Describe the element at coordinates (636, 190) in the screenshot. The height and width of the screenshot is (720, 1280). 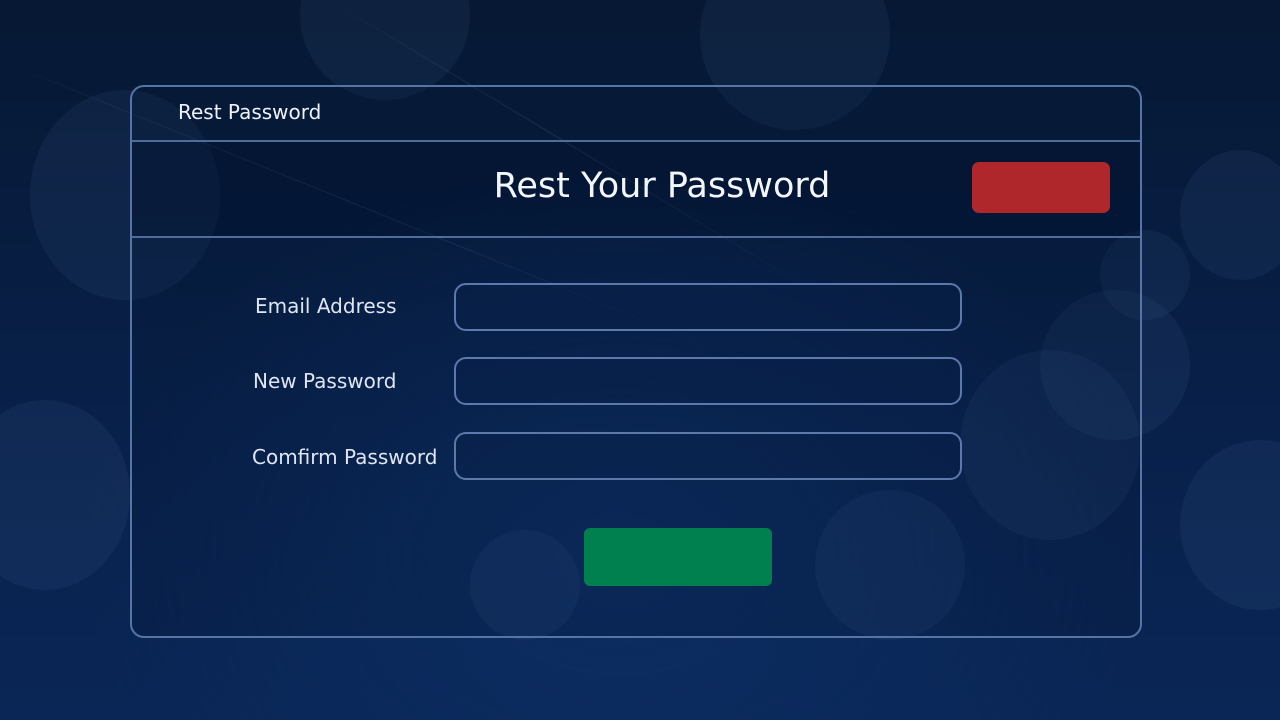
I see `page-header: Rest Your Password` at that location.